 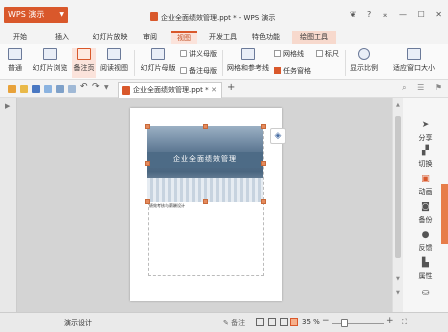 I want to click on tab-special: 特色功能, so click(x=266, y=37).